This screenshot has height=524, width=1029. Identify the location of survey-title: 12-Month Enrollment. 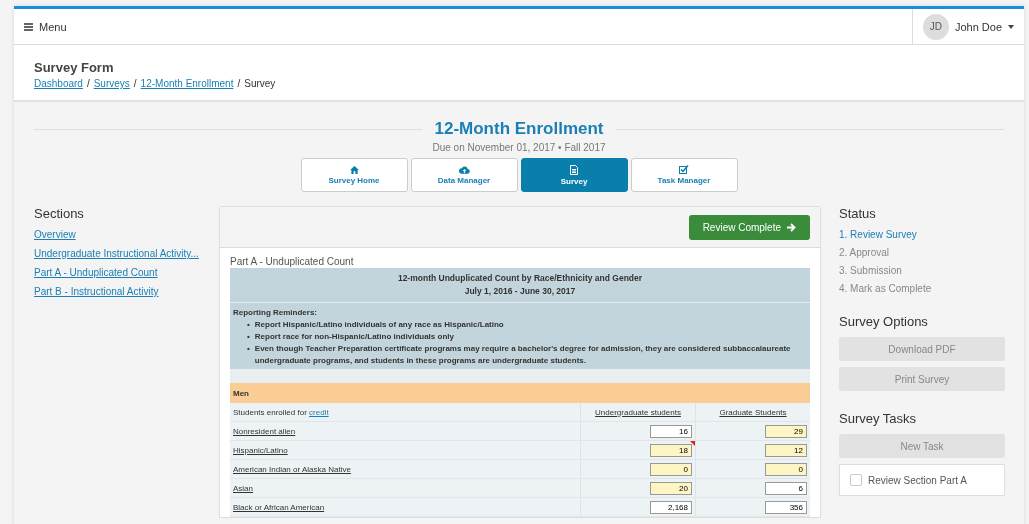
(519, 129).